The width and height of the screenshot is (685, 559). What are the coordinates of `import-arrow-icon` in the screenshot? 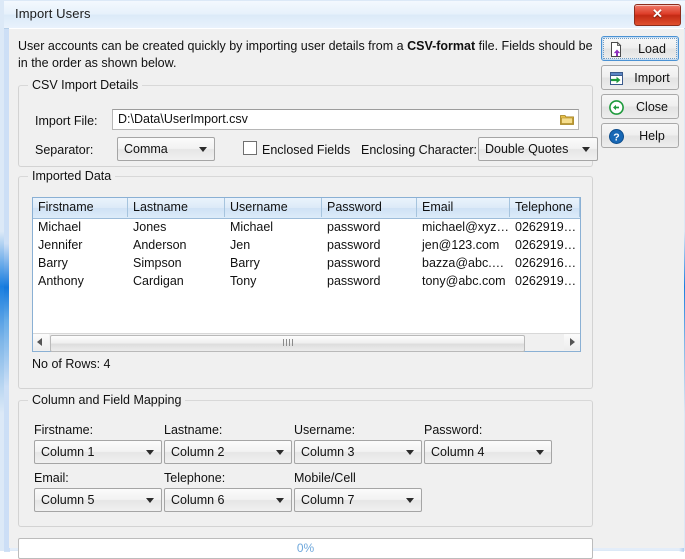 It's located at (616, 78).